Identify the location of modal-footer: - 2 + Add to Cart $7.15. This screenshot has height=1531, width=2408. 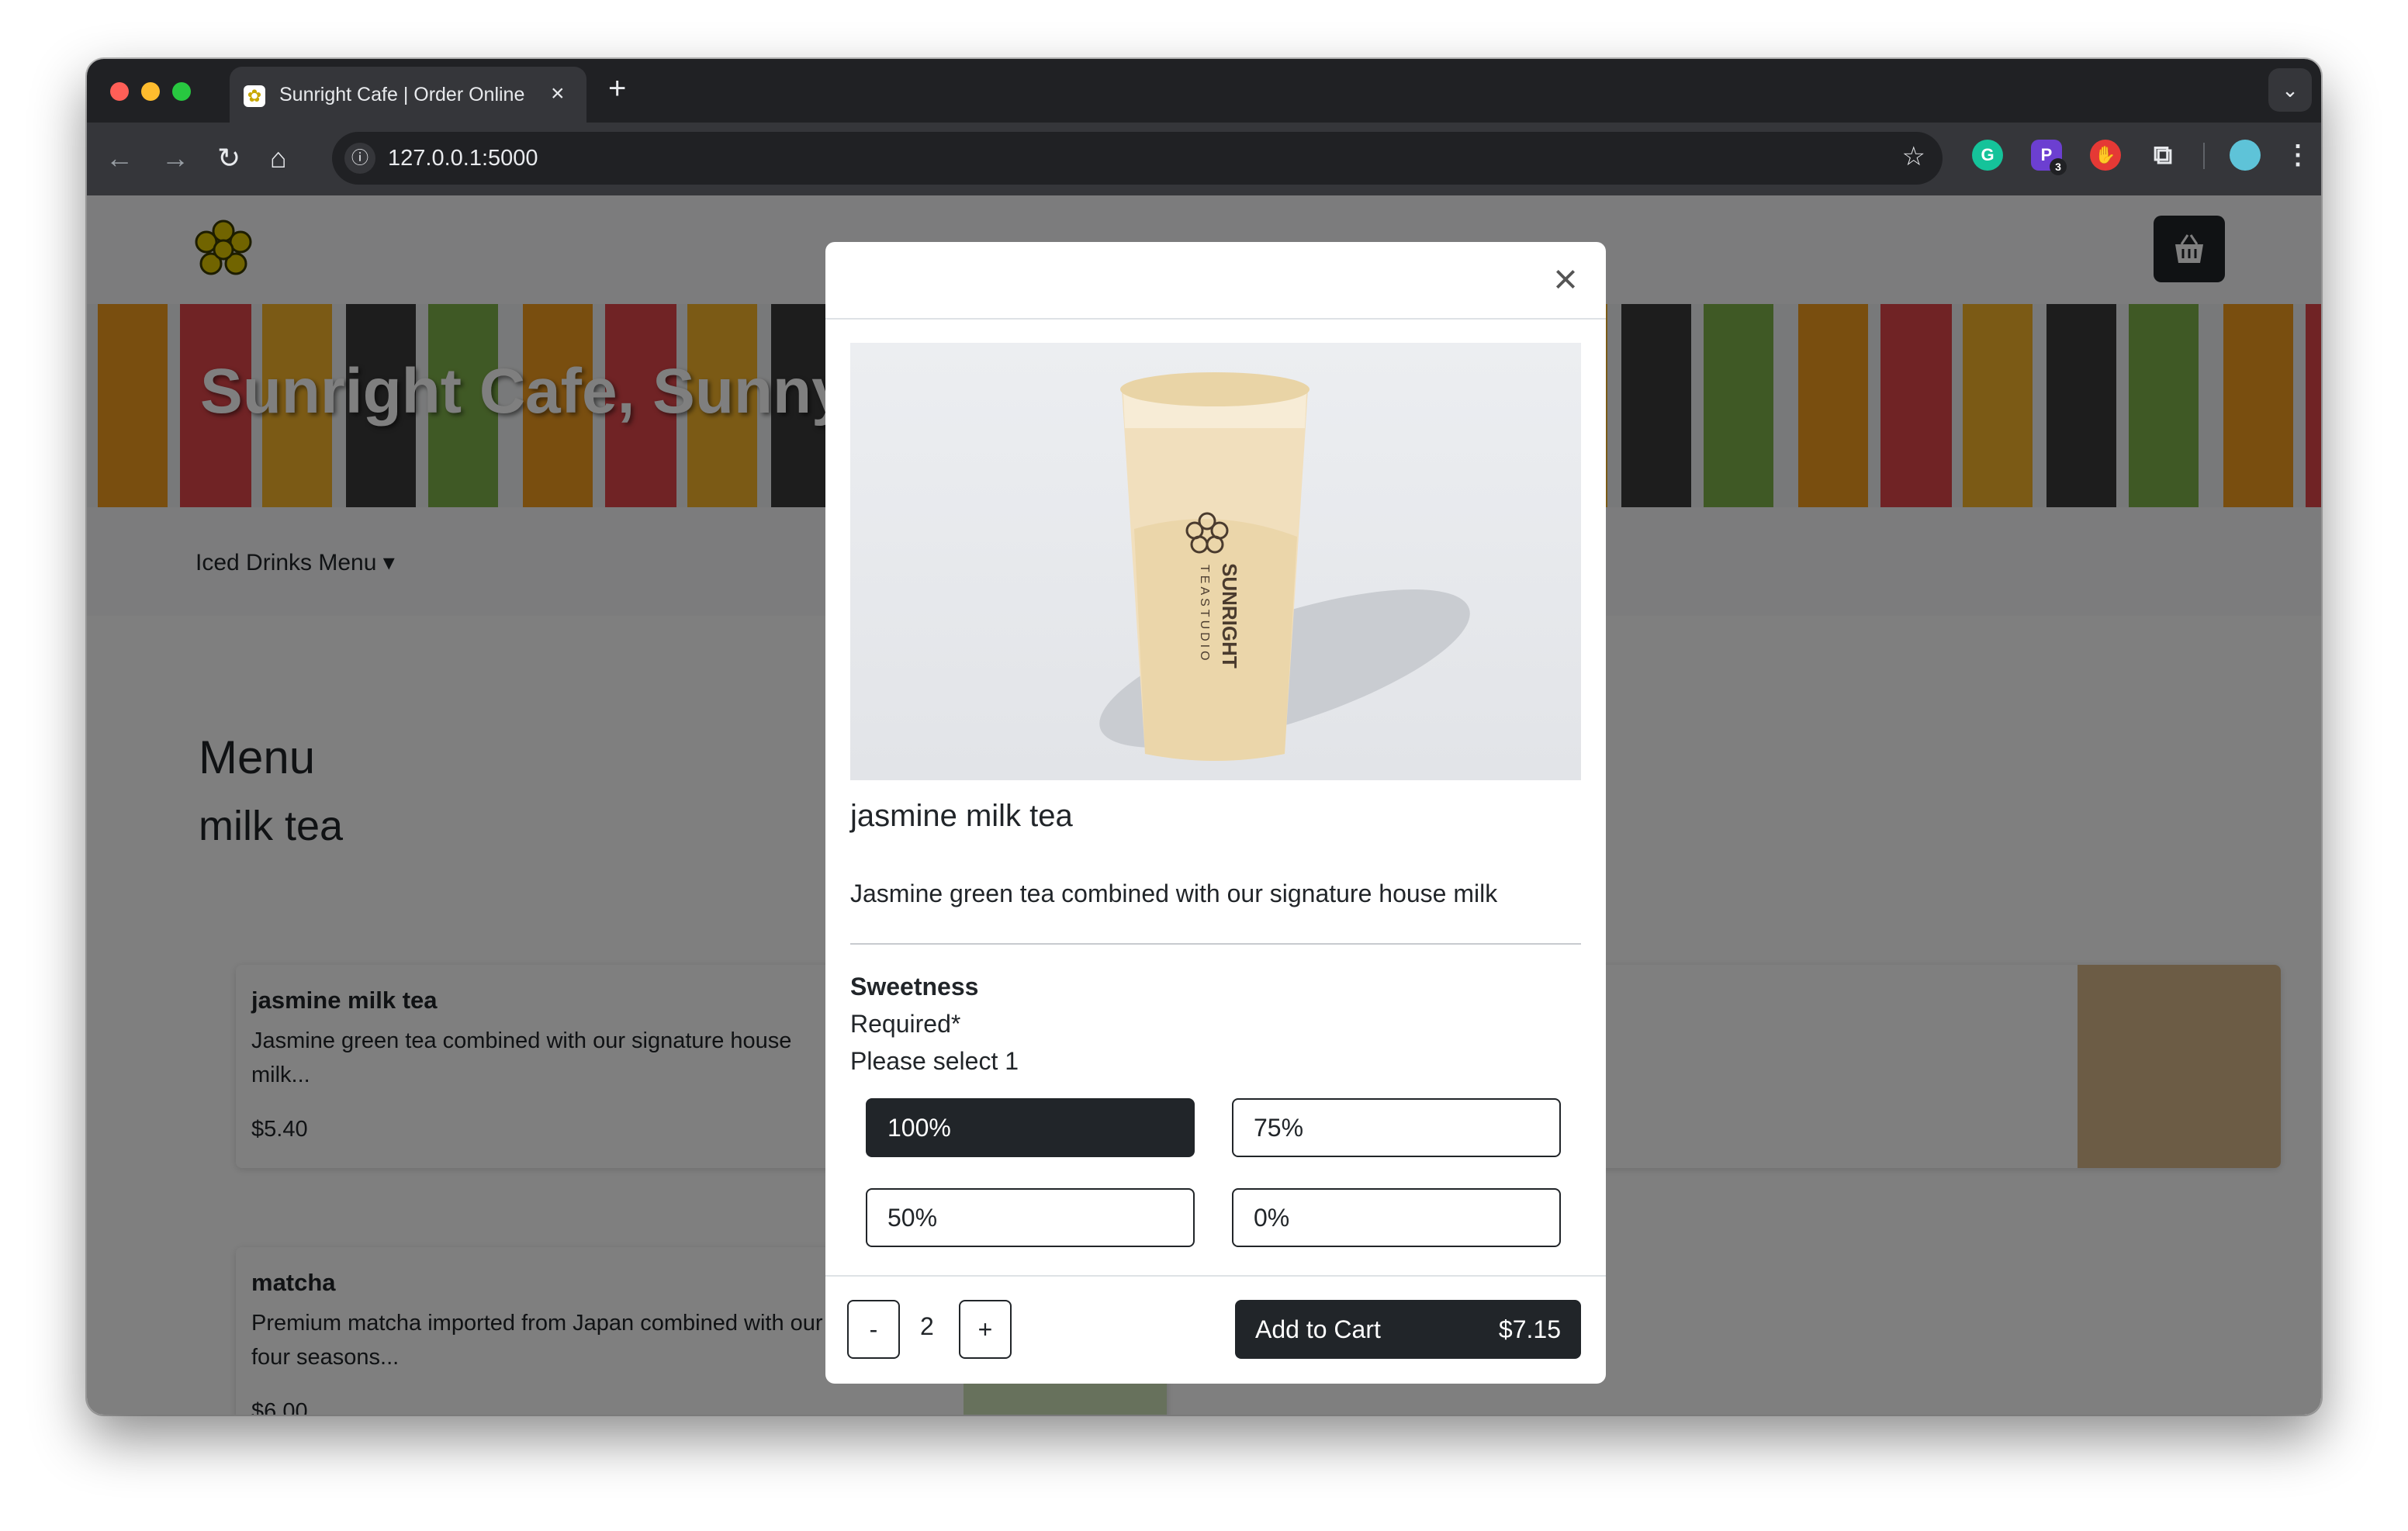
(1215, 1329).